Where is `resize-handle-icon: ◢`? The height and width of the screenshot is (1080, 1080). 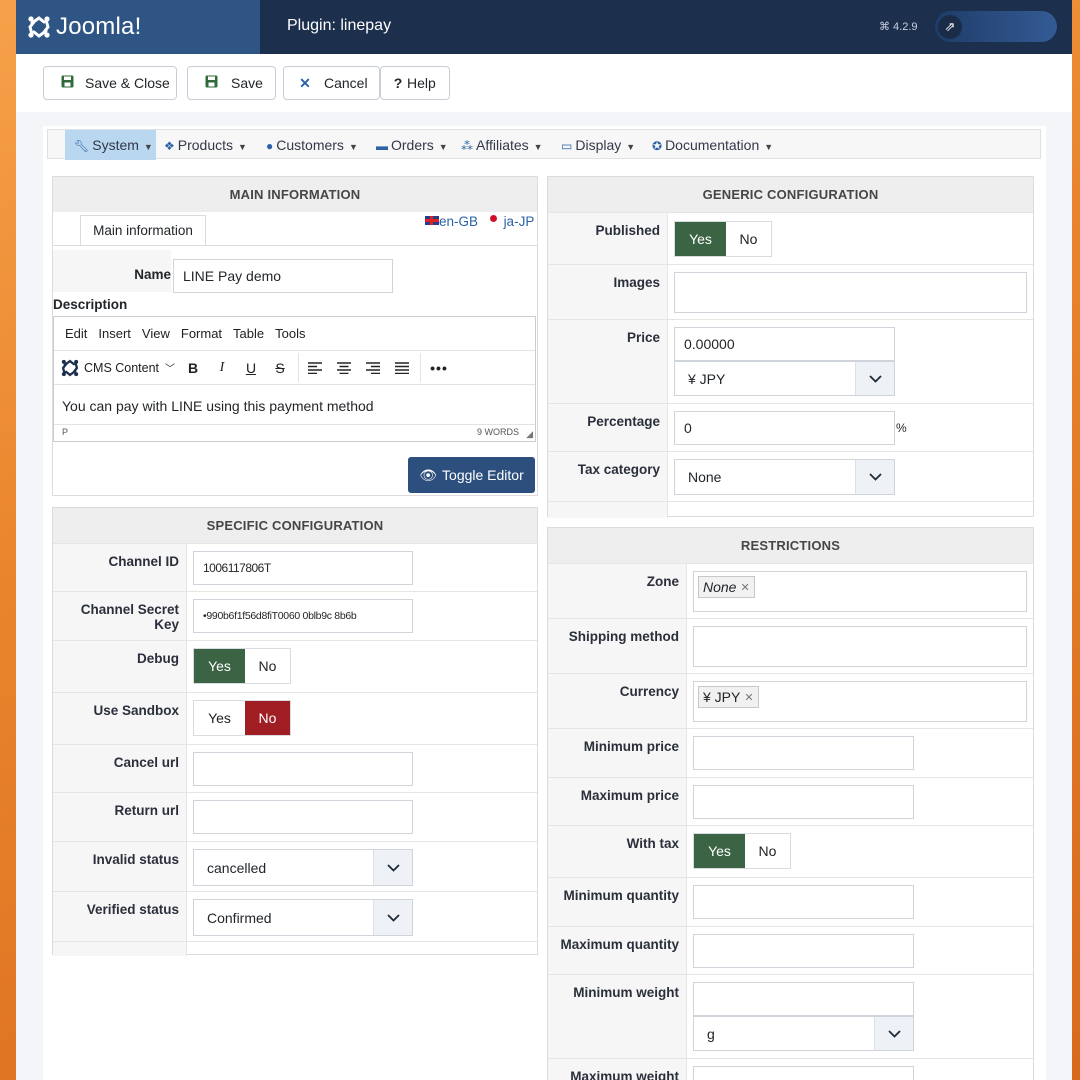 resize-handle-icon: ◢ is located at coordinates (529, 434).